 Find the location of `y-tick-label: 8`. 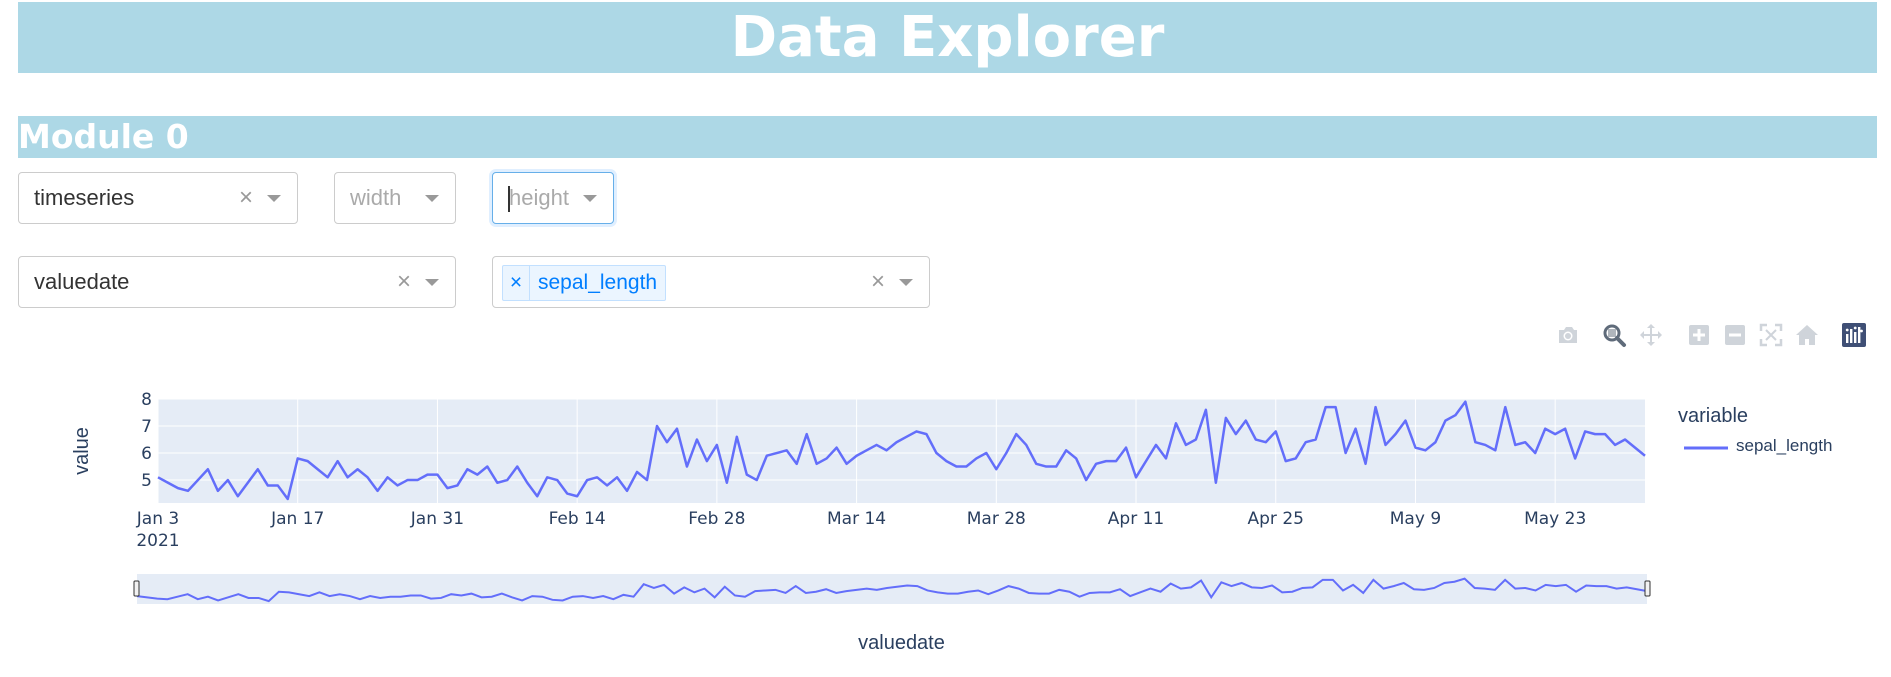

y-tick-label: 8 is located at coordinates (146, 400).